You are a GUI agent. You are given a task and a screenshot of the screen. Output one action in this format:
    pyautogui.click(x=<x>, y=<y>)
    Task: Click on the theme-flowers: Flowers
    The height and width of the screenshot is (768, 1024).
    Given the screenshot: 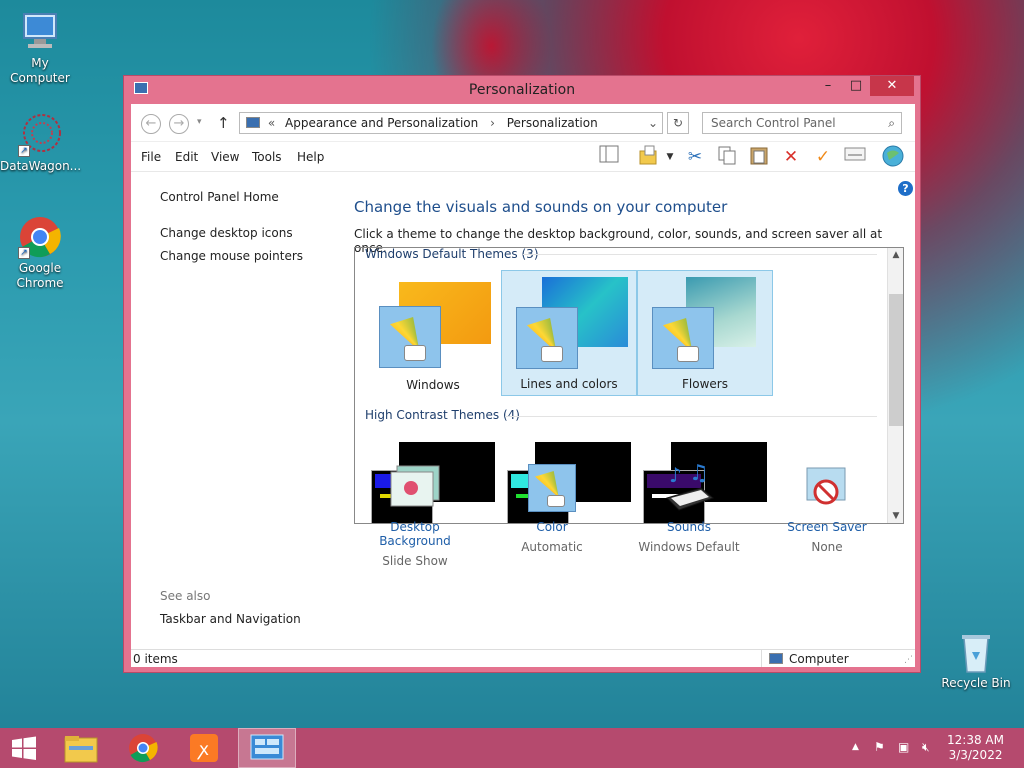 What is the action you would take?
    pyautogui.click(x=705, y=333)
    